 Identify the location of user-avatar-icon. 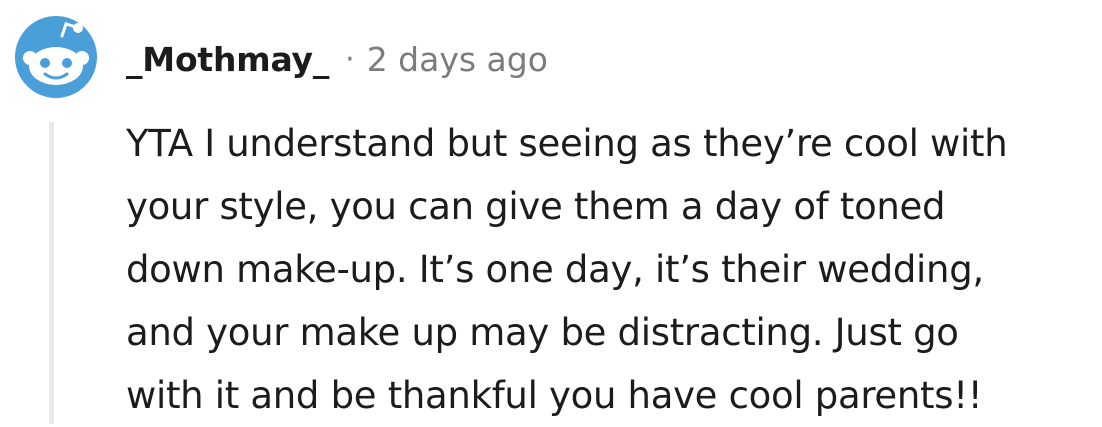
(56, 57).